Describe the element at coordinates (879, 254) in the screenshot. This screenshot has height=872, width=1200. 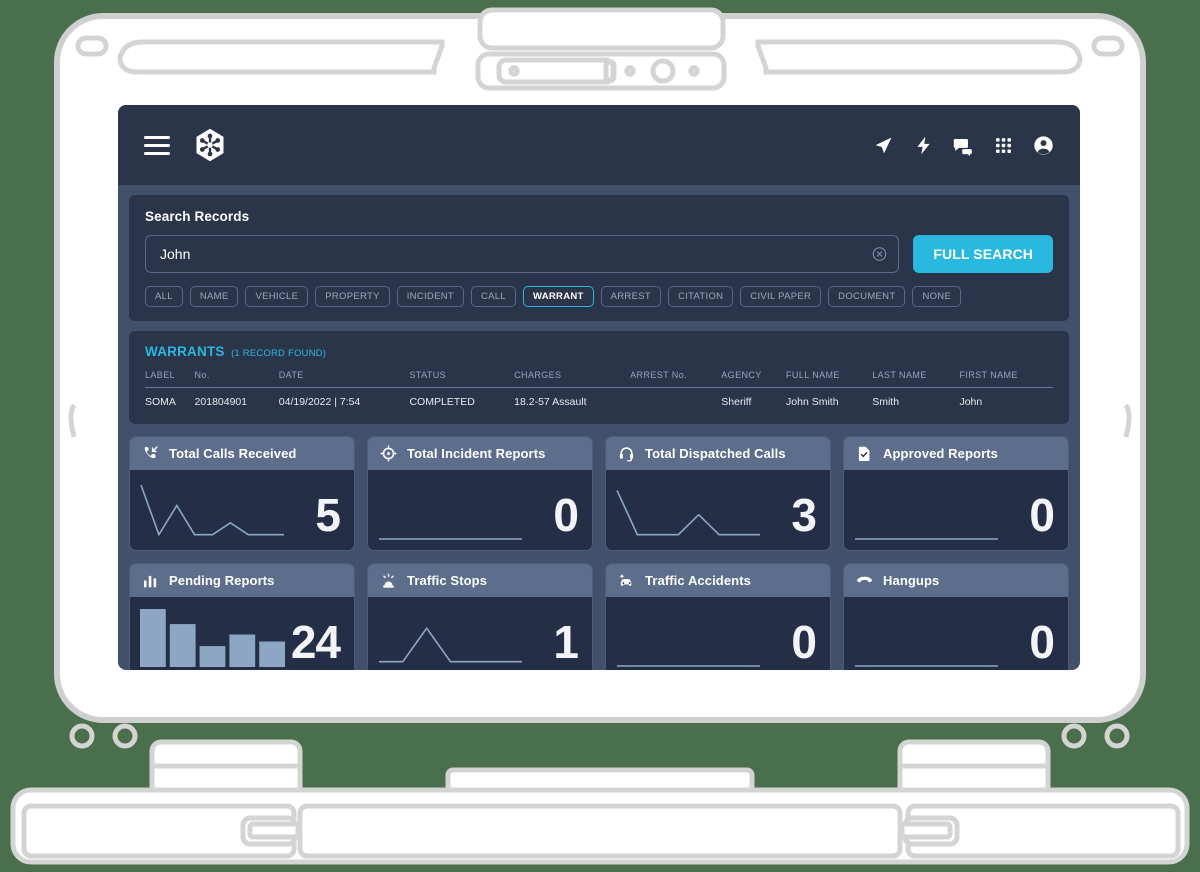
I see `clear-circle-icon` at that location.